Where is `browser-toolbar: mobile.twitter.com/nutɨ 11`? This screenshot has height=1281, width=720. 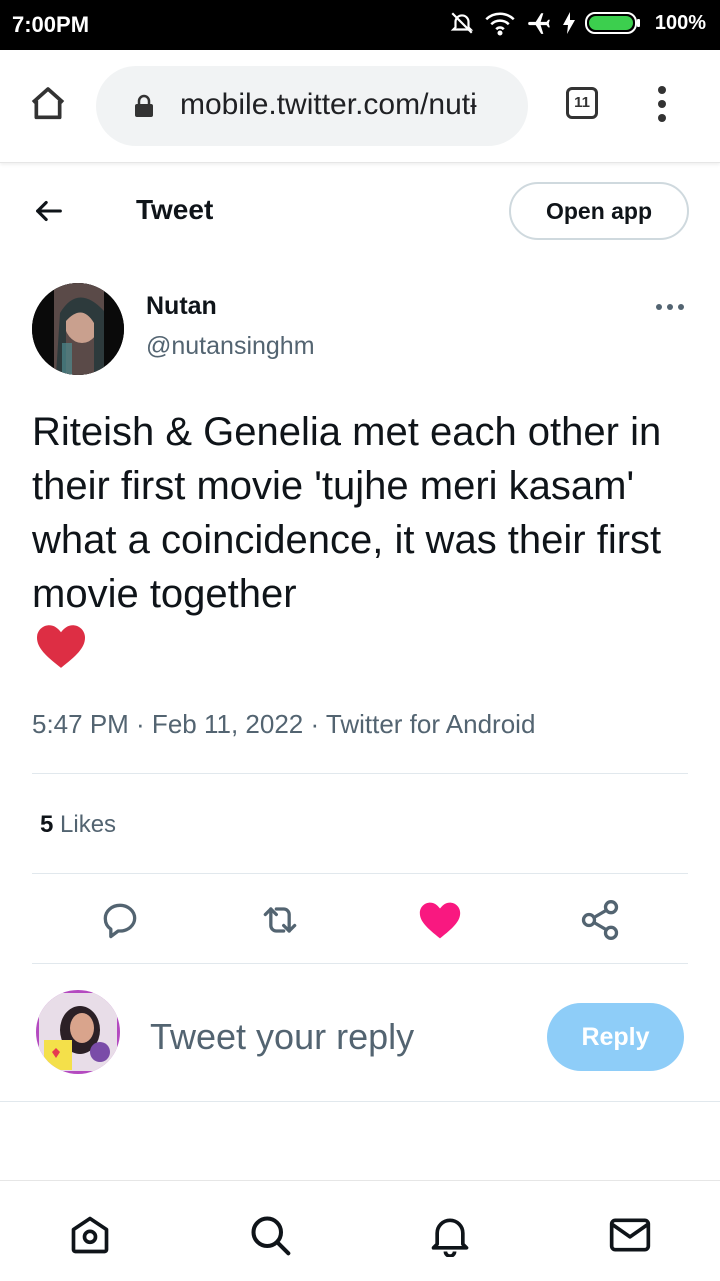 browser-toolbar: mobile.twitter.com/nutɨ 11 is located at coordinates (360, 106).